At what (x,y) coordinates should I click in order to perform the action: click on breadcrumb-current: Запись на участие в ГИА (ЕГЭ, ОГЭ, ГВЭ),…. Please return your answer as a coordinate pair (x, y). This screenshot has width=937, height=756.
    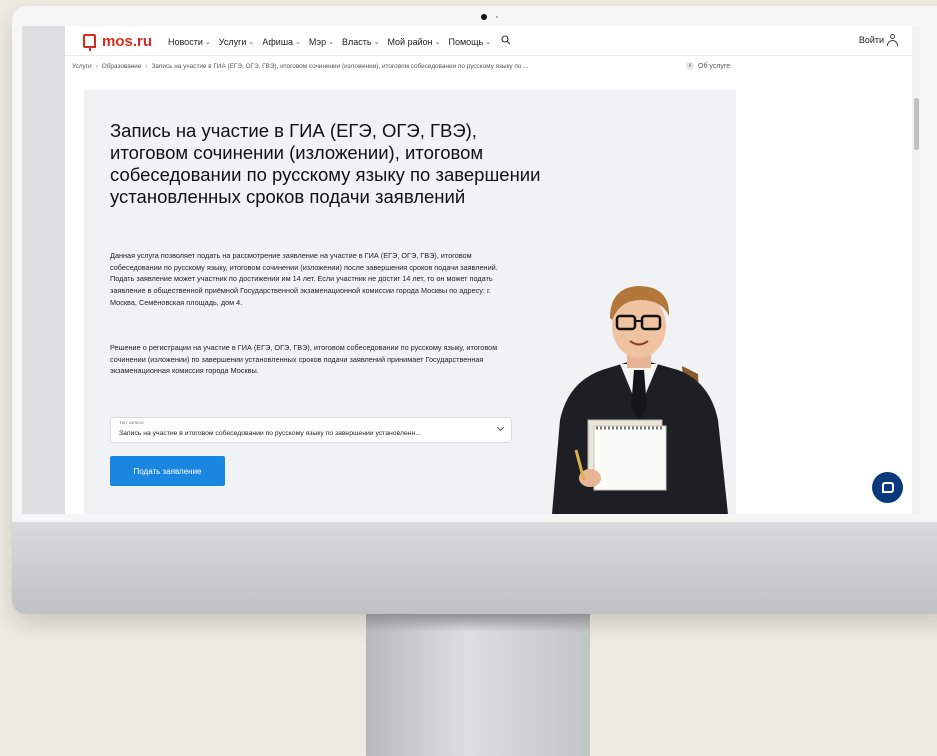
    Looking at the image, I should click on (340, 66).